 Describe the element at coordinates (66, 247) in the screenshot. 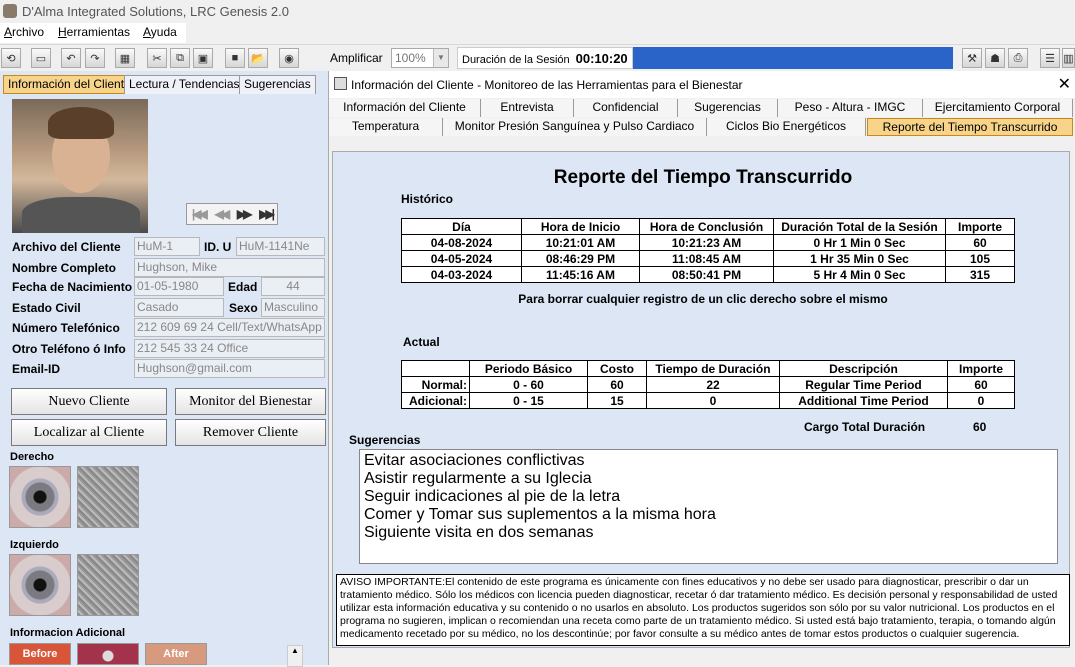

I see `archivo-label: Archivo del Cliente` at that location.